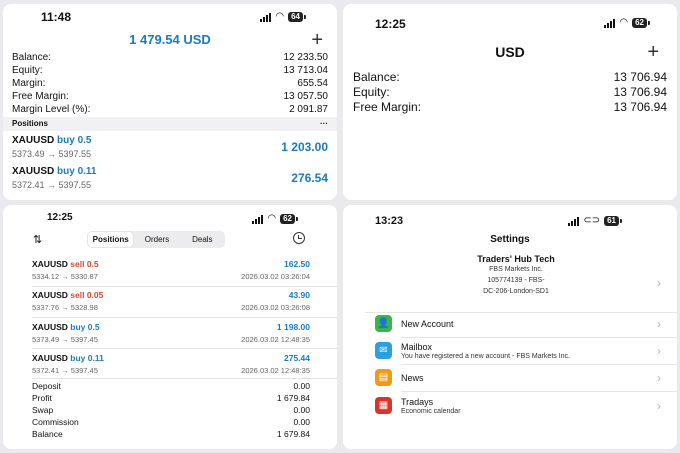 The image size is (680, 453). I want to click on status-bar: 11:48 ◠ 64, so click(170, 15).